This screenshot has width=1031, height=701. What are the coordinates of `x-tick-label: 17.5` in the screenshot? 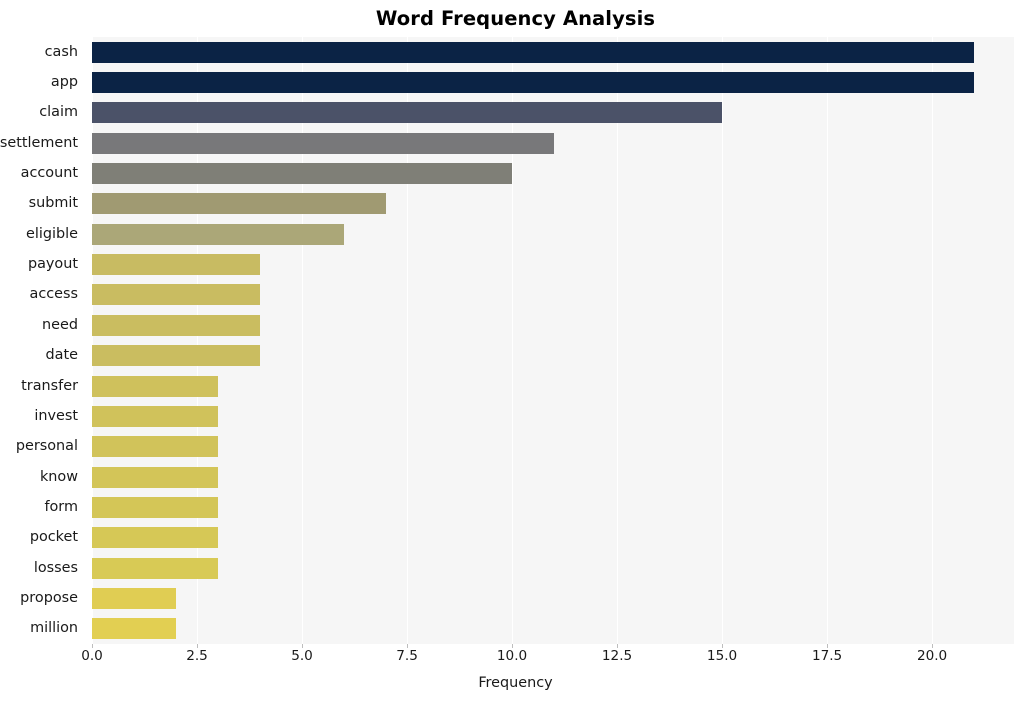 It's located at (827, 656).